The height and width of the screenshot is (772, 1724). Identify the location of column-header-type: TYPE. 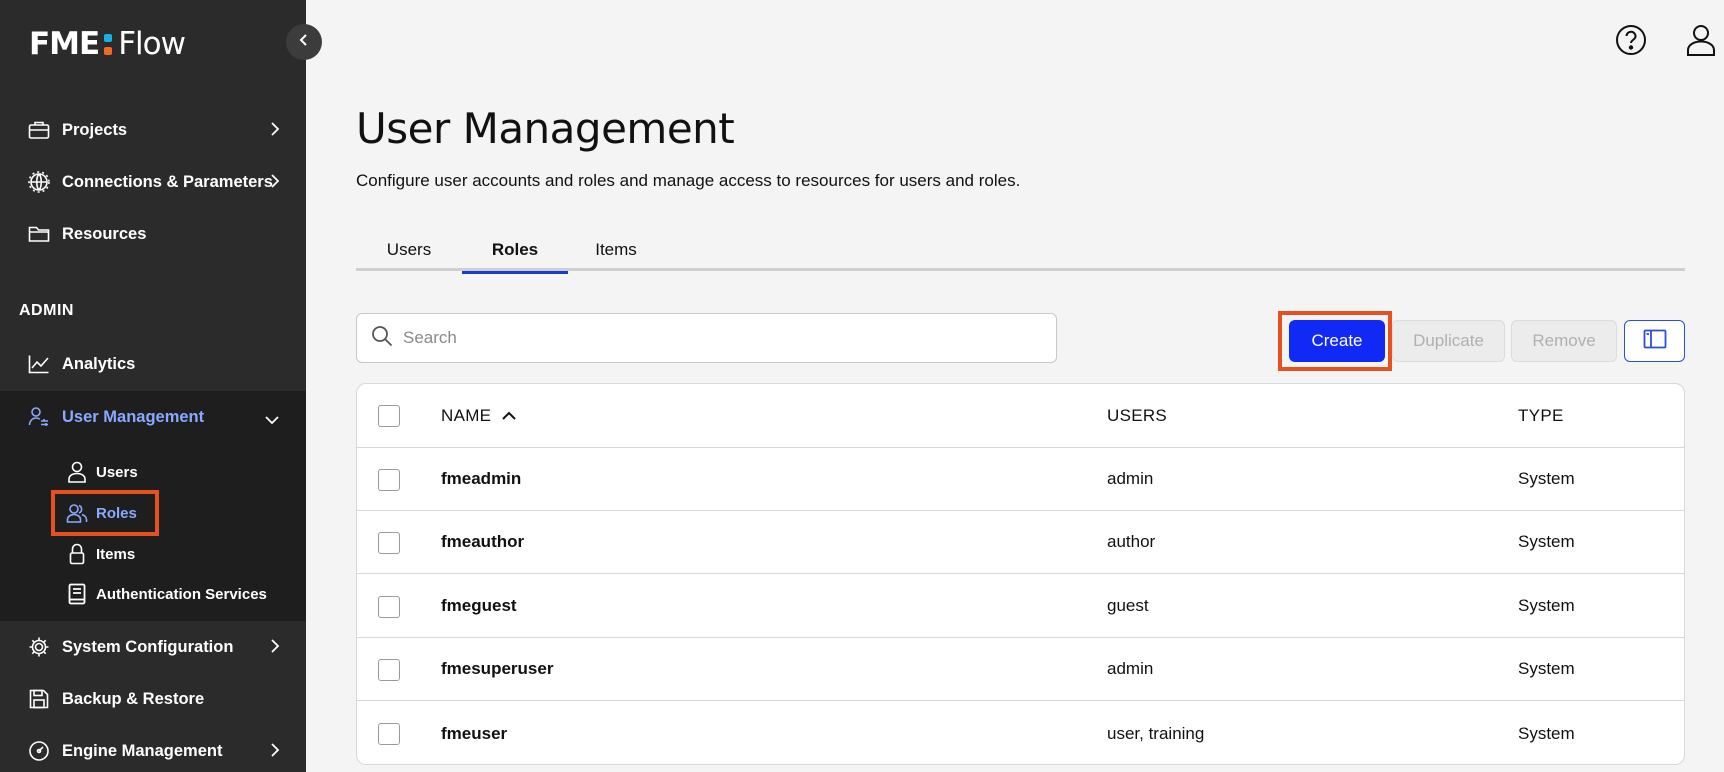
(1541, 415).